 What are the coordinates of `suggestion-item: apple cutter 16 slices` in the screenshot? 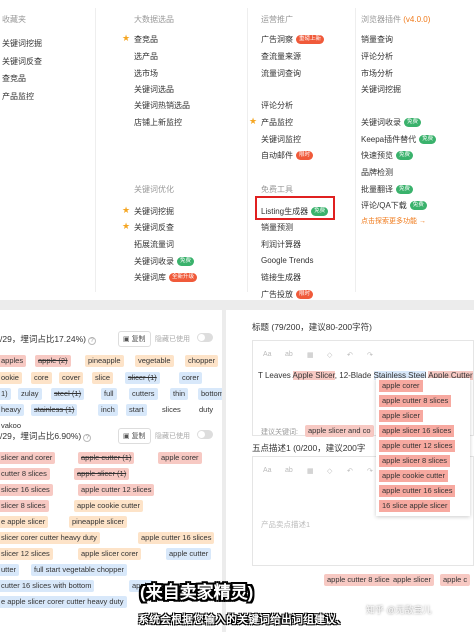 It's located at (417, 491).